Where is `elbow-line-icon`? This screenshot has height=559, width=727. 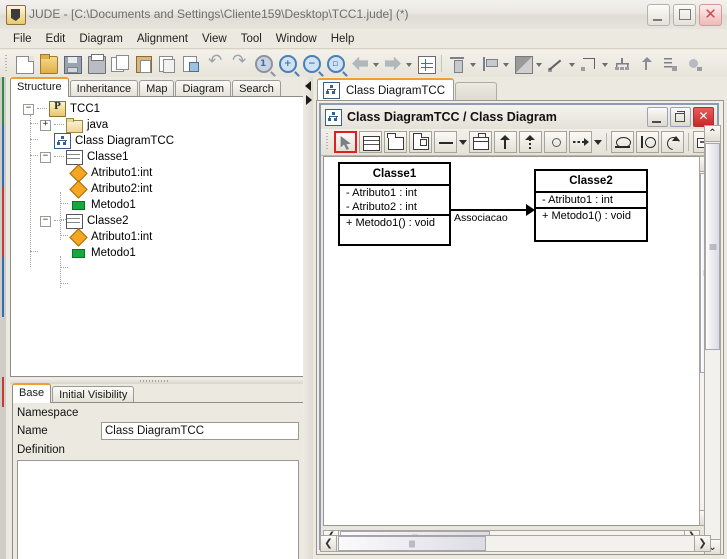
elbow-line-icon is located at coordinates (589, 64).